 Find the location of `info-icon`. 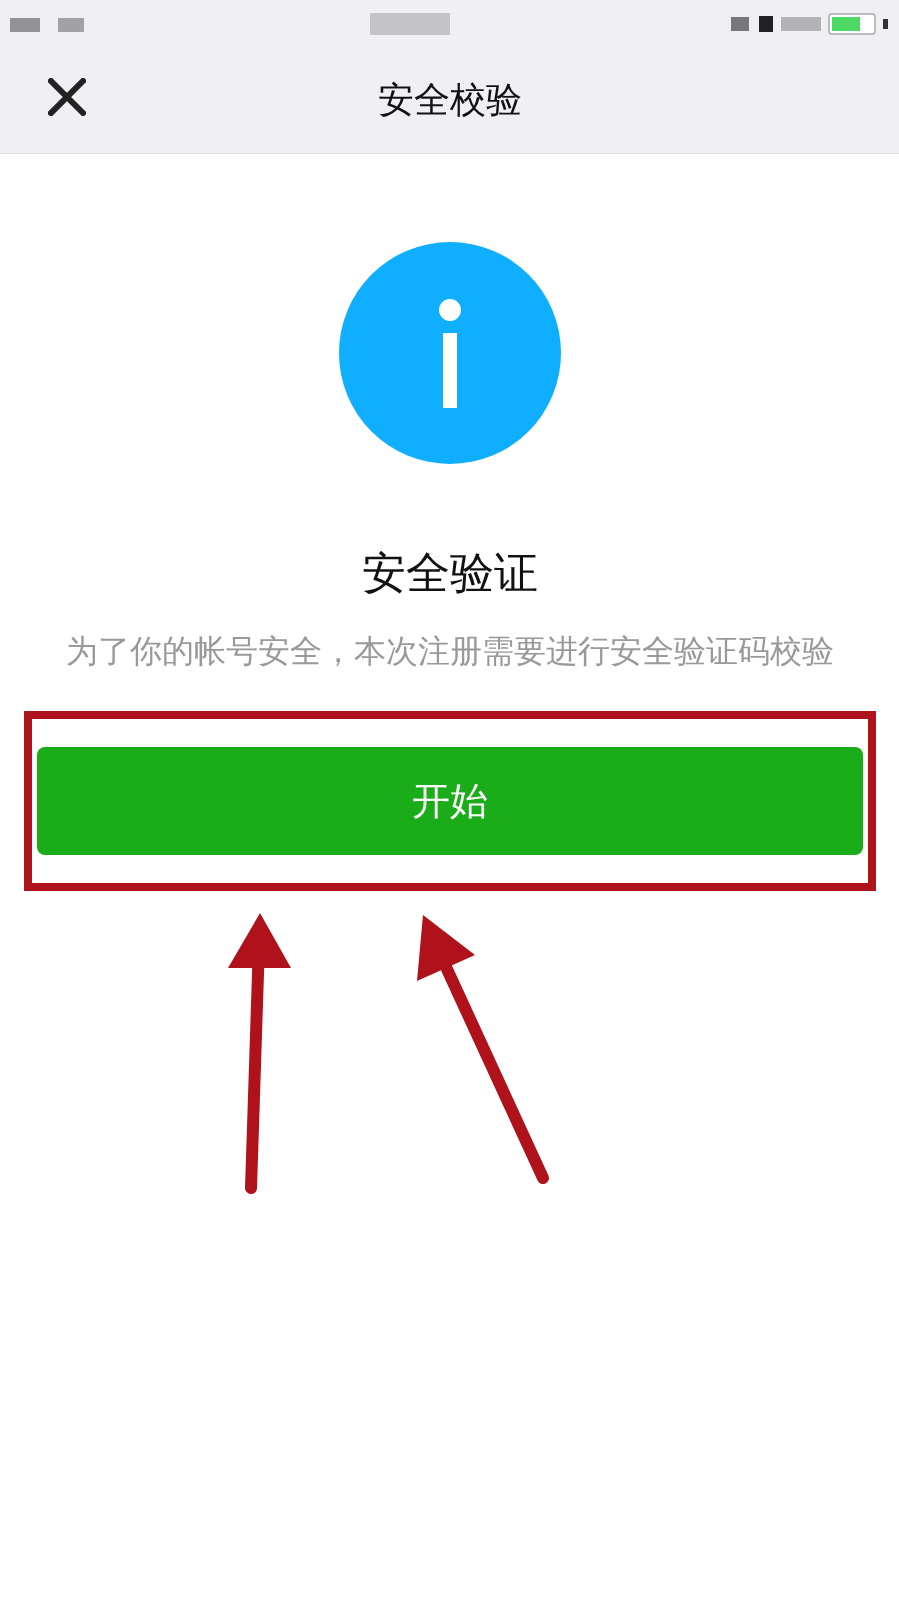

info-icon is located at coordinates (449, 353).